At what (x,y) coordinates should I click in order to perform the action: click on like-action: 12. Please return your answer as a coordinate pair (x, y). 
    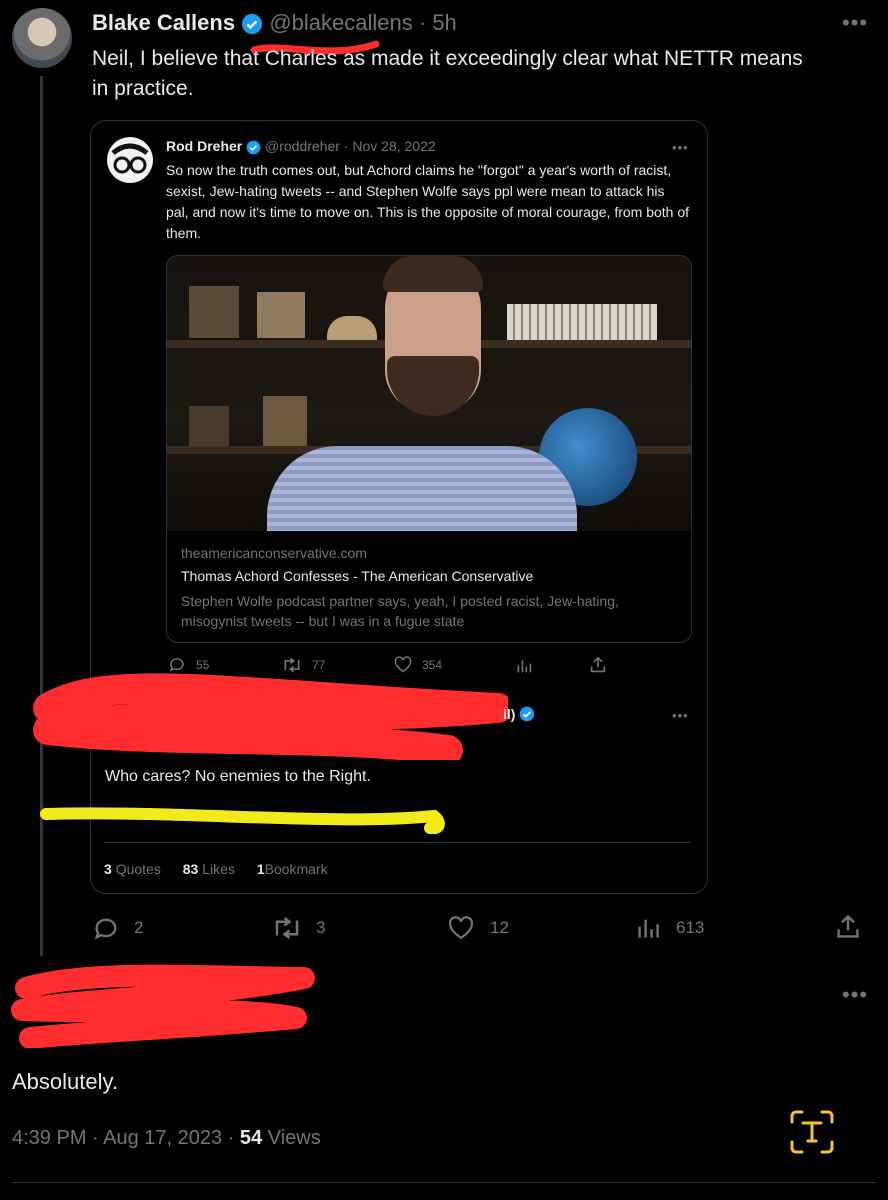
    Looking at the image, I should click on (478, 928).